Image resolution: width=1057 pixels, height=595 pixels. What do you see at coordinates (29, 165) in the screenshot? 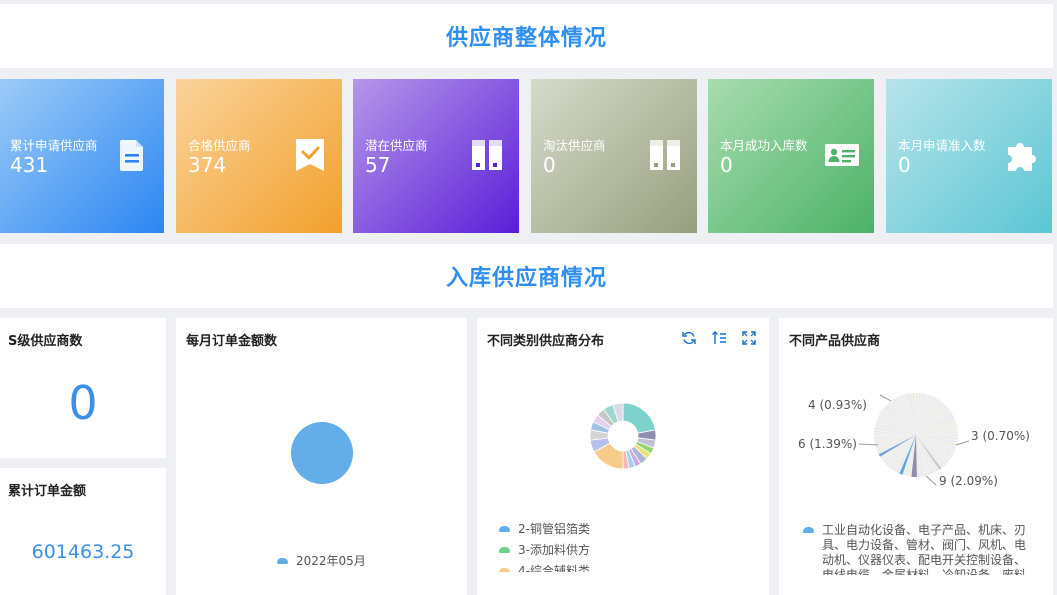
I see `stat-value: 431` at bounding box center [29, 165].